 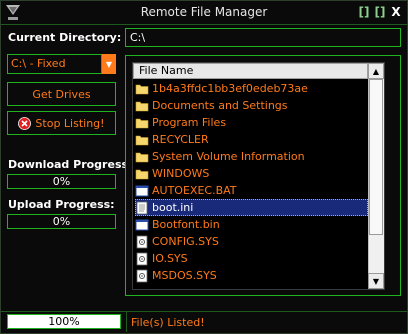 What do you see at coordinates (38, 63) in the screenshot?
I see `drive-select-value: C:\ - Fixed` at bounding box center [38, 63].